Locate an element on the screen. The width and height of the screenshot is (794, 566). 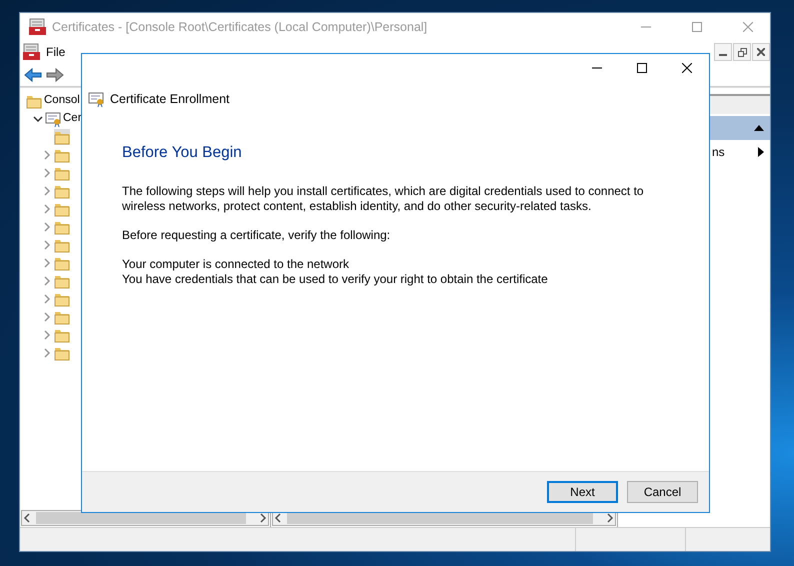
restore-button is located at coordinates (742, 52).